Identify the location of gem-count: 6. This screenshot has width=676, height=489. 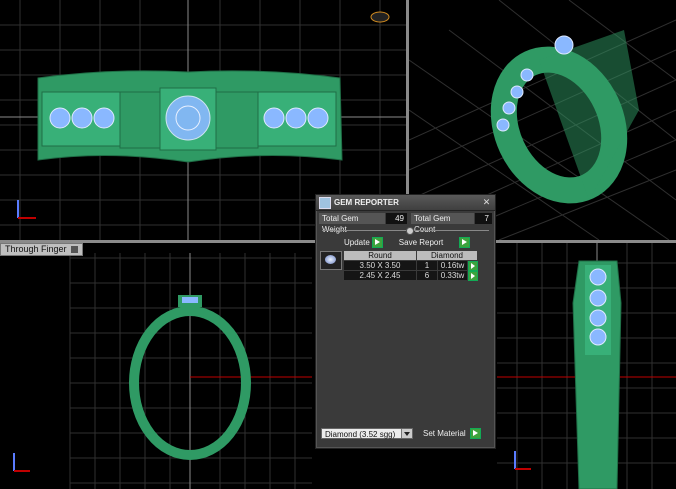
(427, 275).